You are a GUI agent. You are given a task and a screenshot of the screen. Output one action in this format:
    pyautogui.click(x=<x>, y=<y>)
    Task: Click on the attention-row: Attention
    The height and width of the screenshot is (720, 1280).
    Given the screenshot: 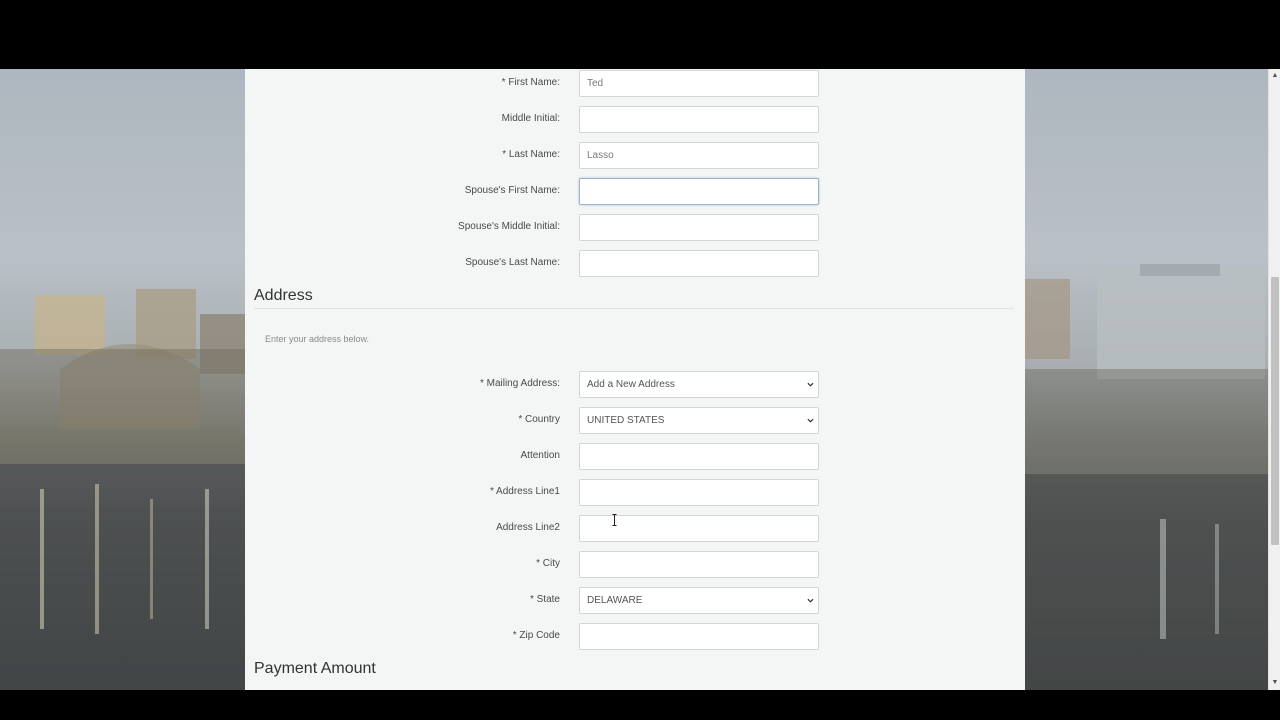 What is the action you would take?
    pyautogui.click(x=635, y=457)
    